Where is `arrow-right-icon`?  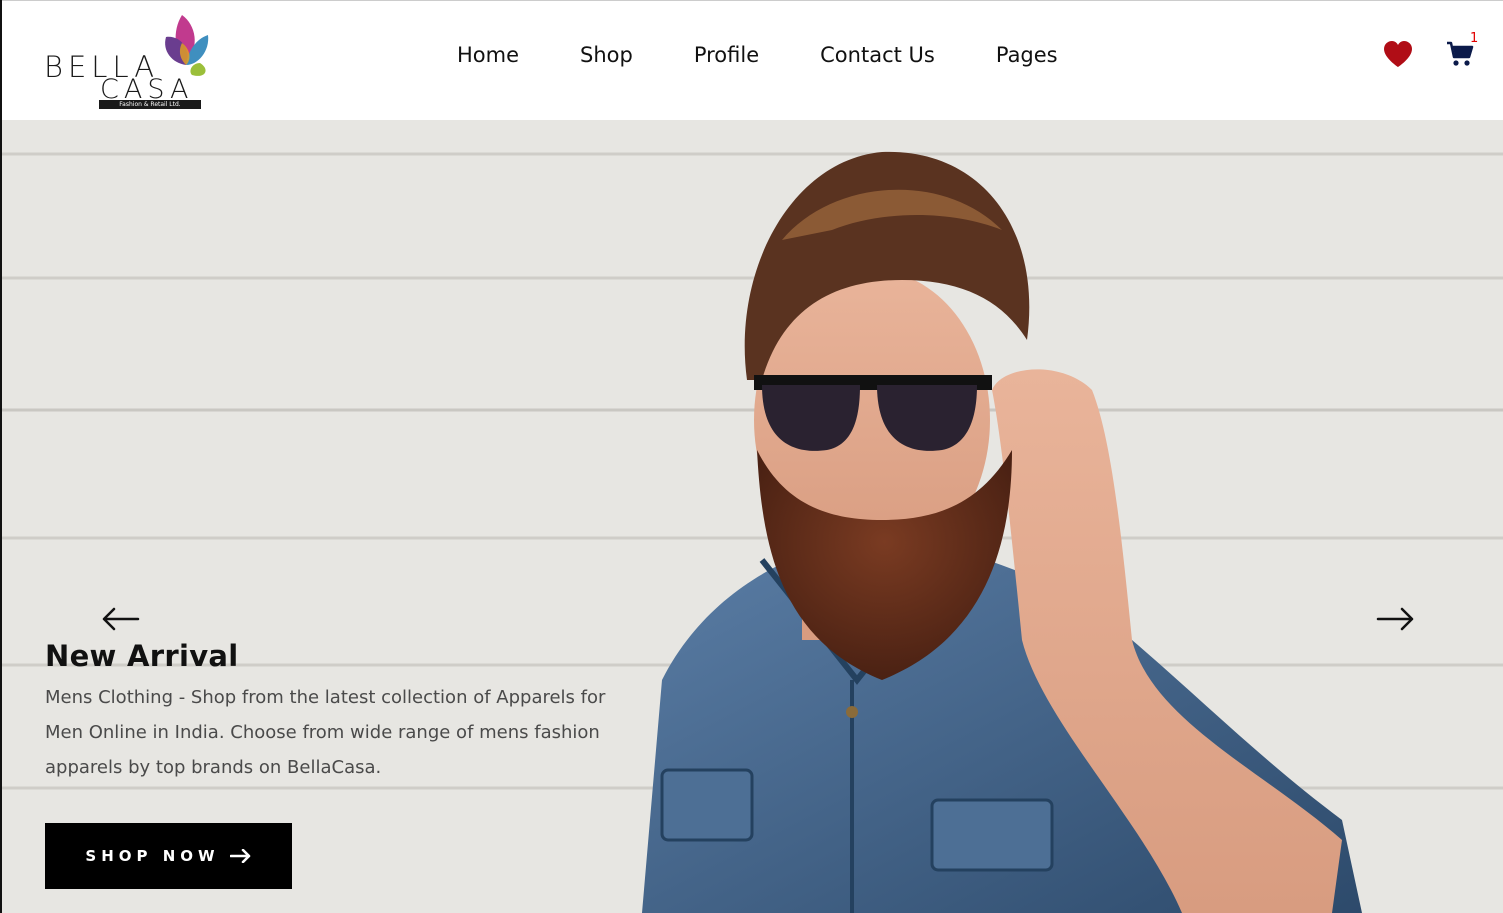
arrow-right-icon is located at coordinates (1396, 619).